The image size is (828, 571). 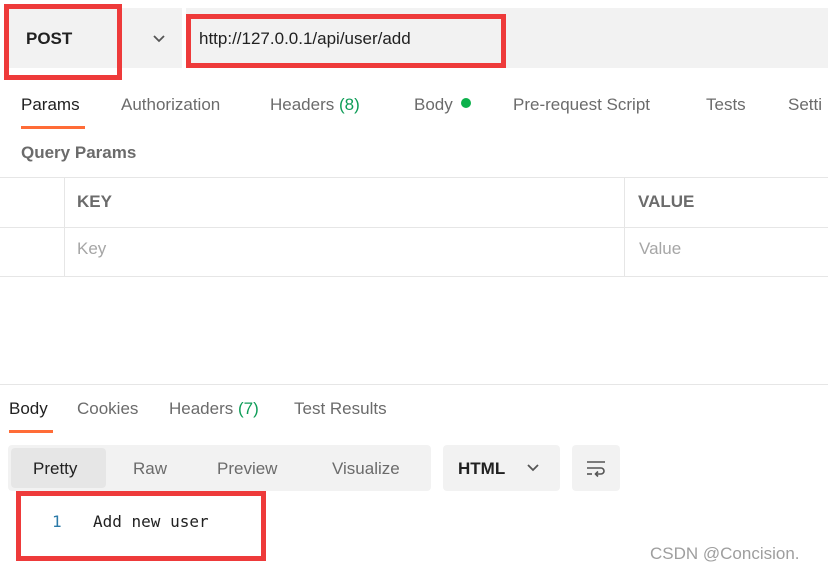 I want to click on body-indicator-dot, so click(x=465, y=103).